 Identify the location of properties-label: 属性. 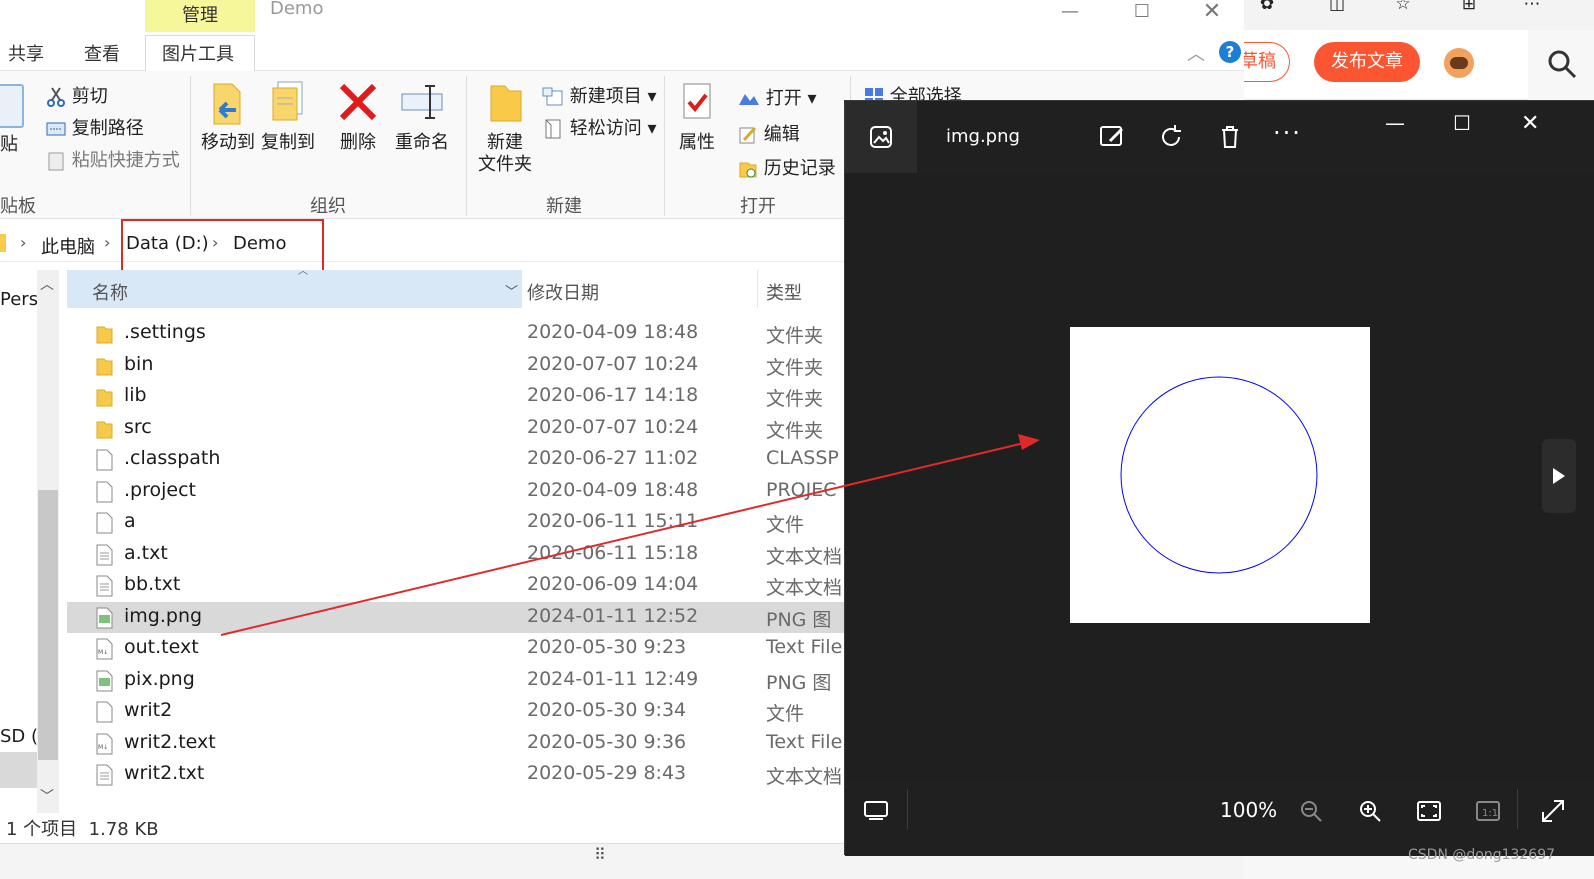
(697, 142).